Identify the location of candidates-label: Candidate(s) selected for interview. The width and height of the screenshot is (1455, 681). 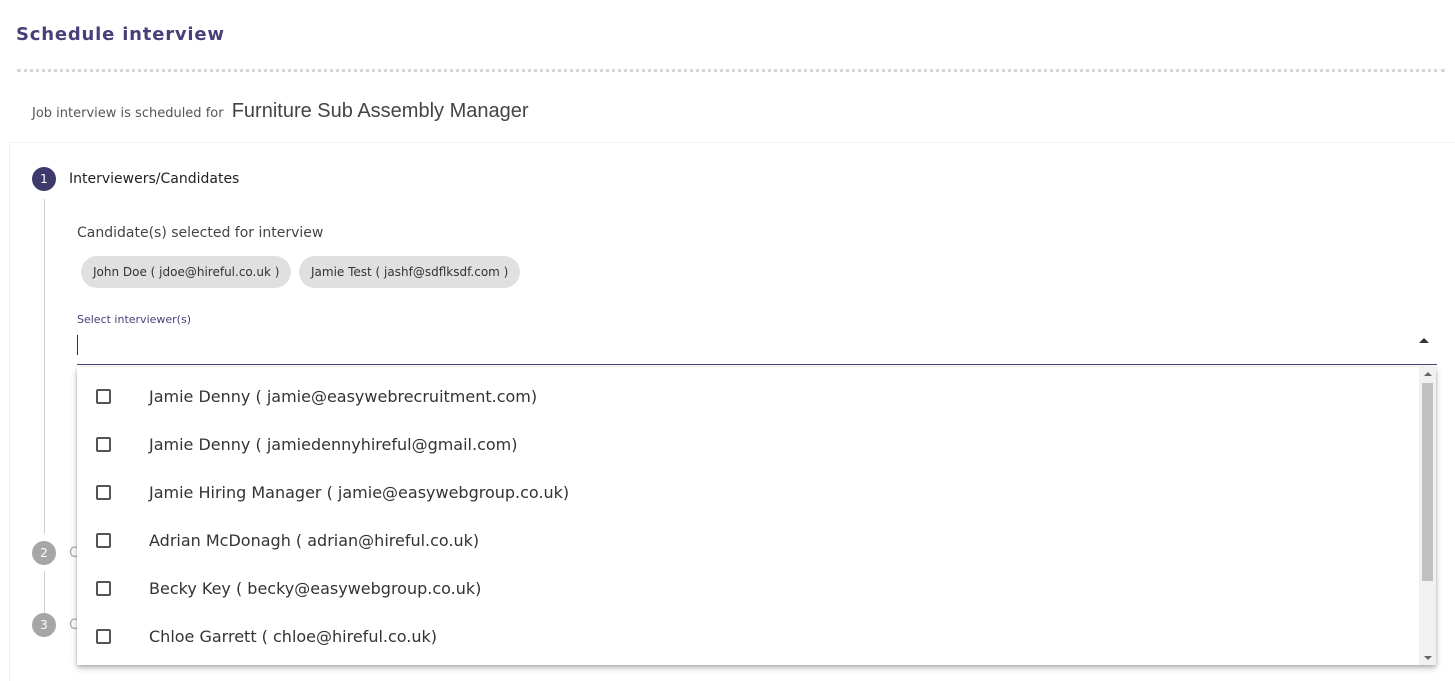
(200, 233).